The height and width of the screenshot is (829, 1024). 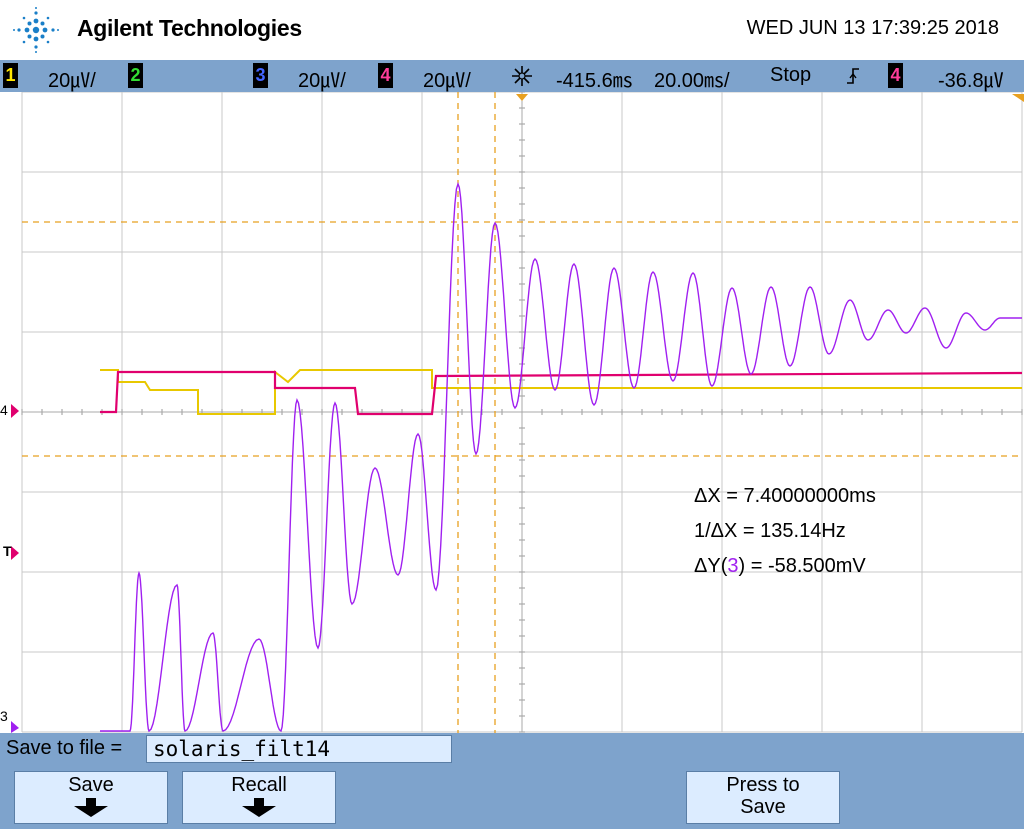 I want to click on channel-4-trace, so click(x=561, y=393).